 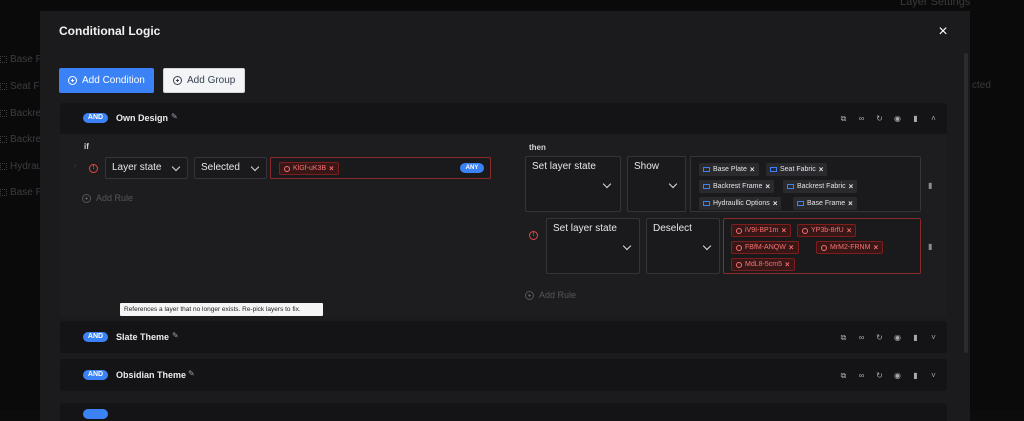 I want to click on group-actions: ⧉ ∞ ↻ ◉ ▮ ˄, so click(x=888, y=118).